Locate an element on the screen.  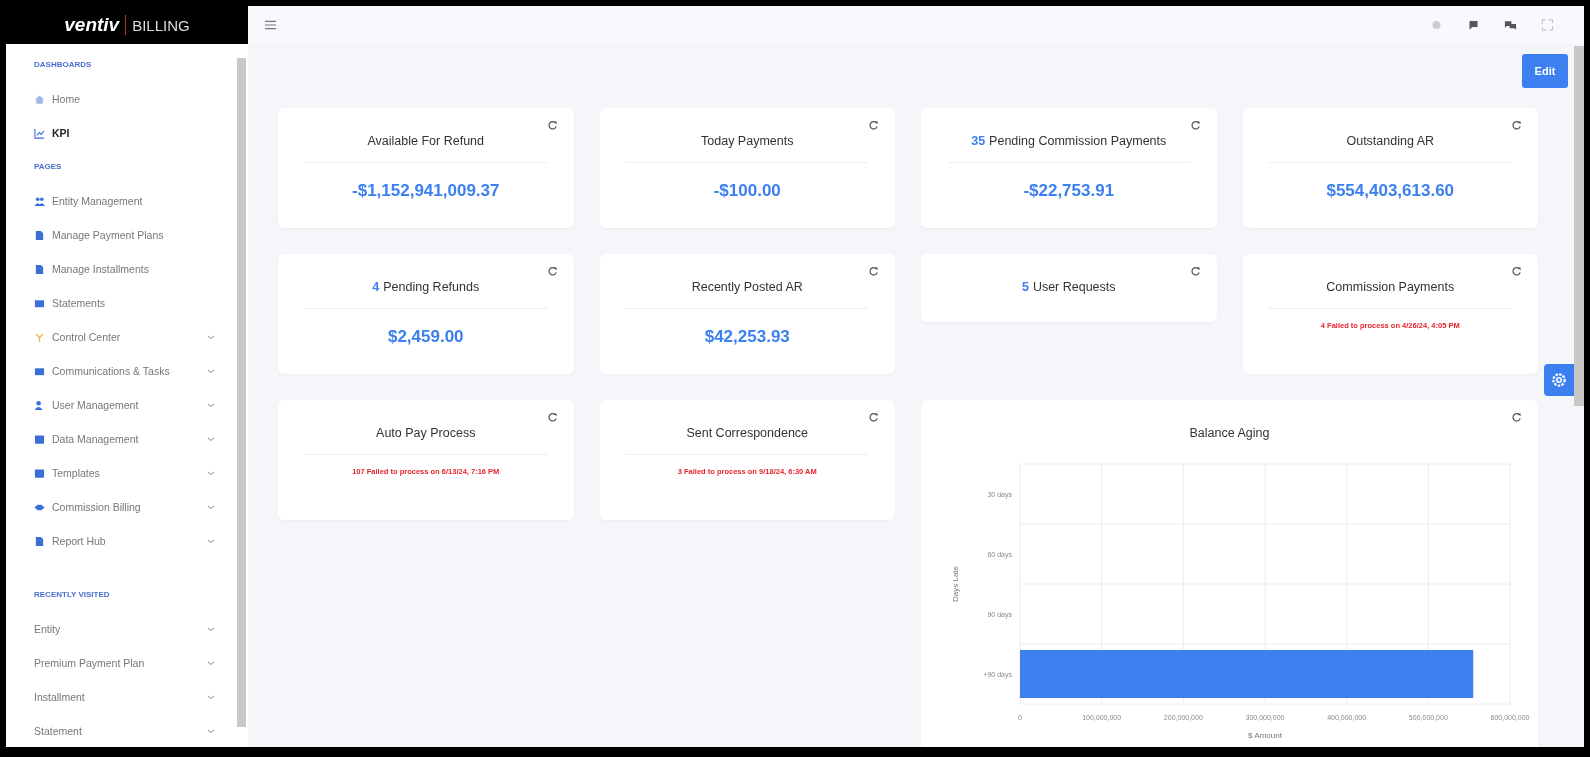
chart-icon is located at coordinates (39, 133).